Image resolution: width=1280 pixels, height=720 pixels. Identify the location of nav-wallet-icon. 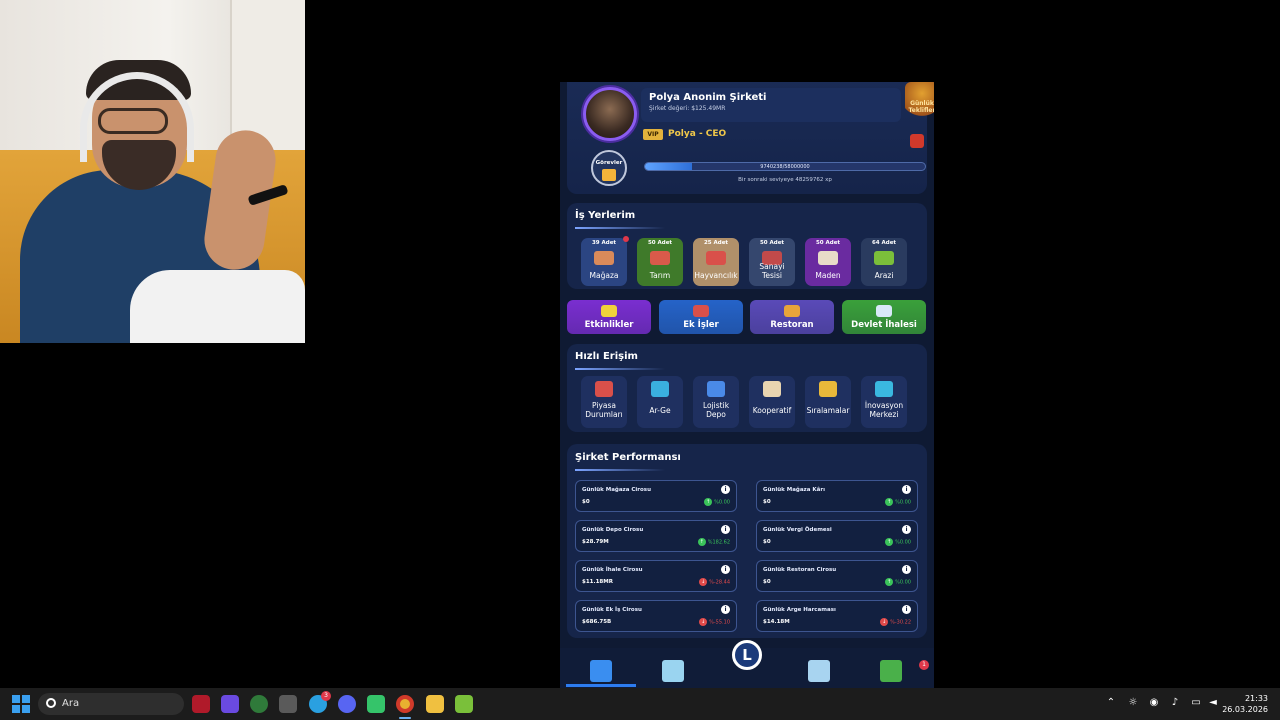
(891, 671).